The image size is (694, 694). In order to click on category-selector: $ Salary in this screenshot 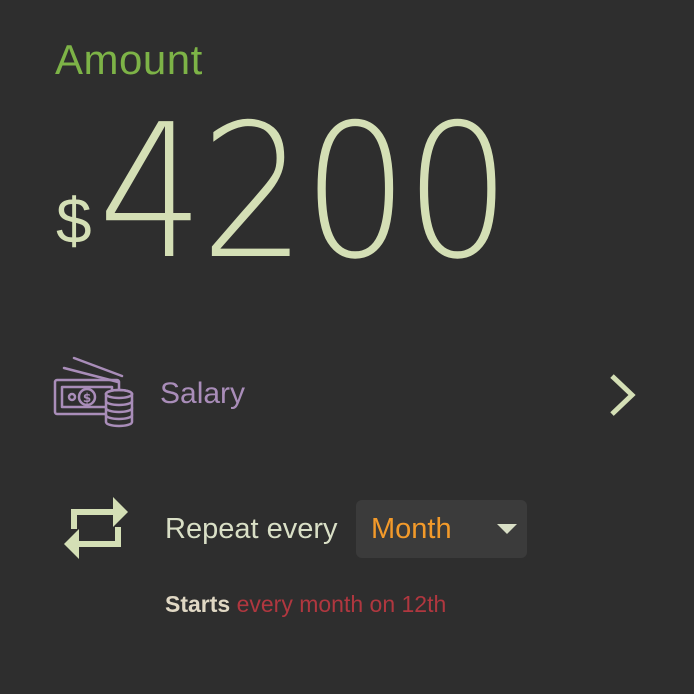, I will do `click(352, 395)`.